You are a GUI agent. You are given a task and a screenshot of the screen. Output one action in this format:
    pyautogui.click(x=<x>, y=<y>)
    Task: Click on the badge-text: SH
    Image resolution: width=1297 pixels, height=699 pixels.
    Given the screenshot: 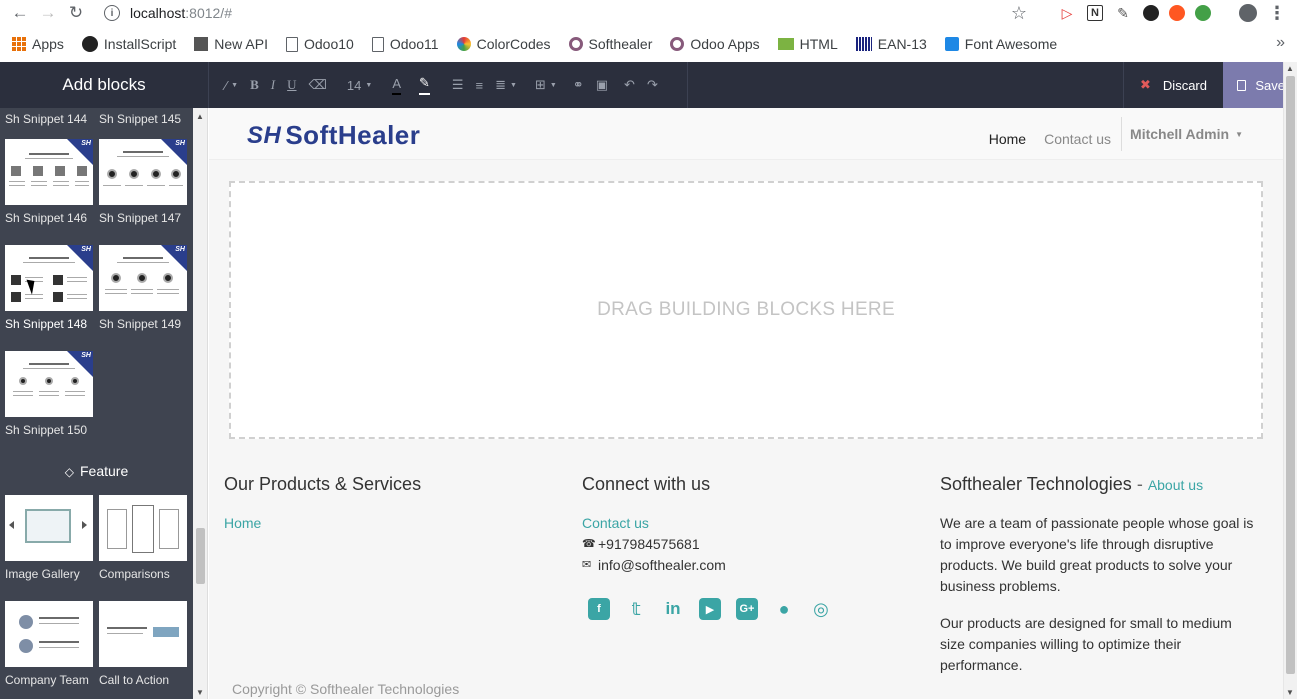 What is the action you would take?
    pyautogui.click(x=180, y=249)
    